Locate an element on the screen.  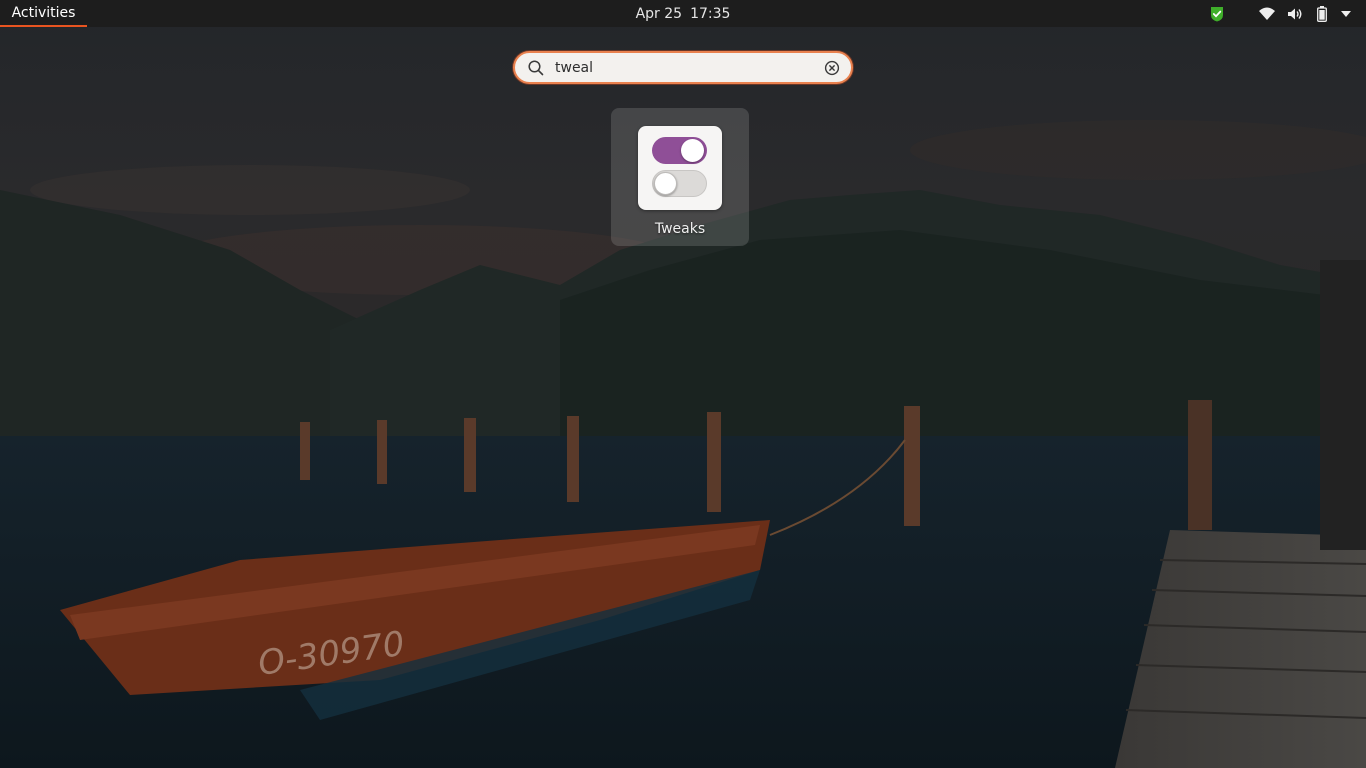
wifi-icon is located at coordinates (1267, 13).